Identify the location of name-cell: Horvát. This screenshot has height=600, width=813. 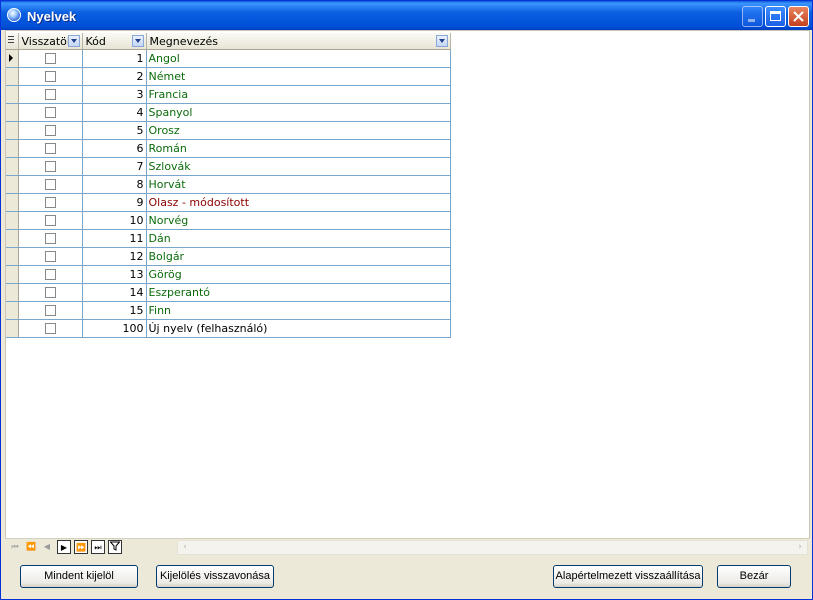
(298, 184).